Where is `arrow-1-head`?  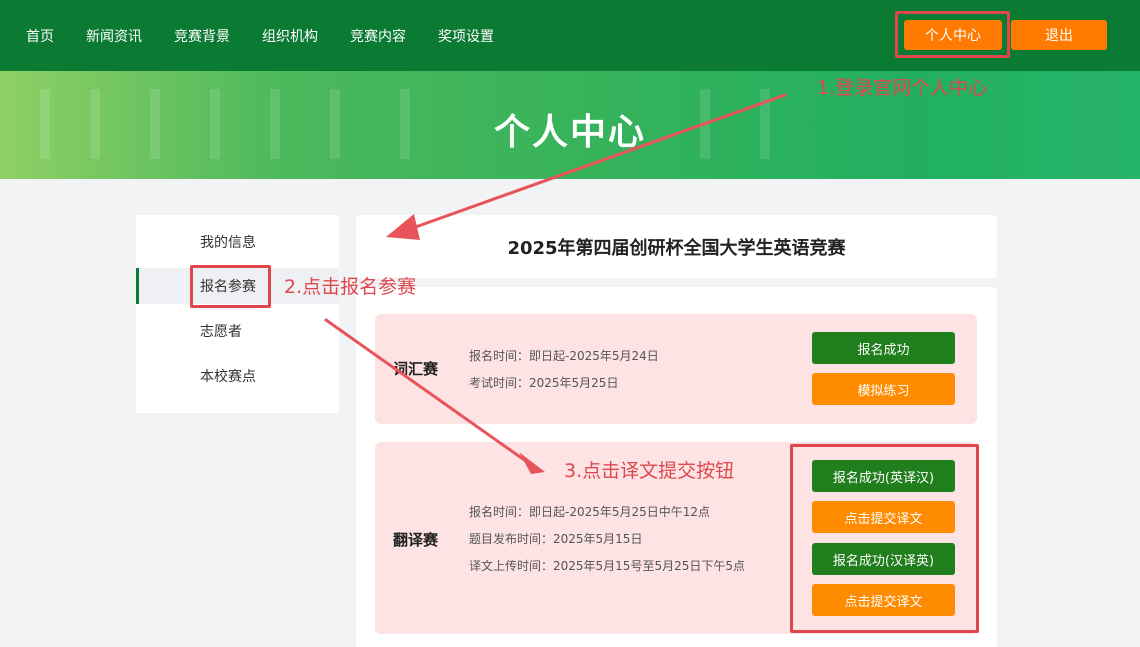 arrow-1-head is located at coordinates (403, 227).